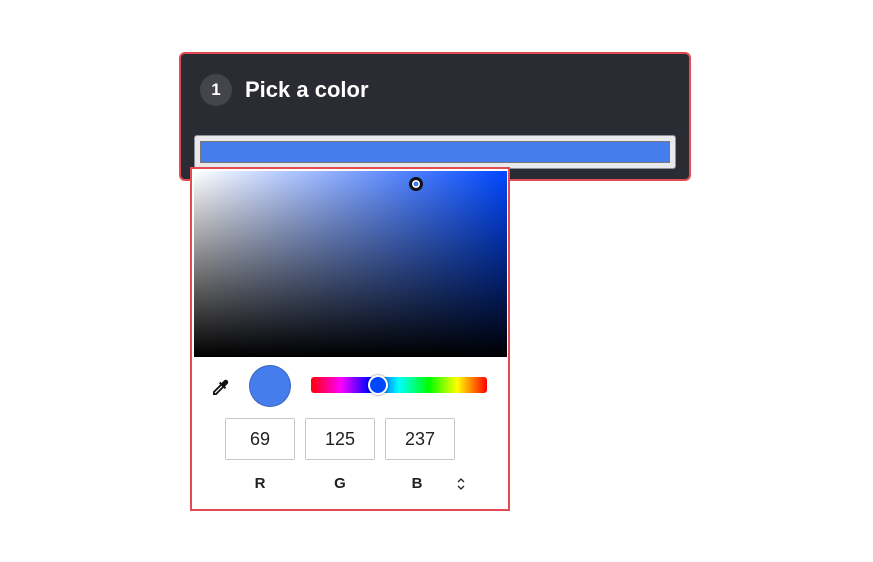 This screenshot has height=562, width=873. I want to click on hue-slider, so click(399, 385).